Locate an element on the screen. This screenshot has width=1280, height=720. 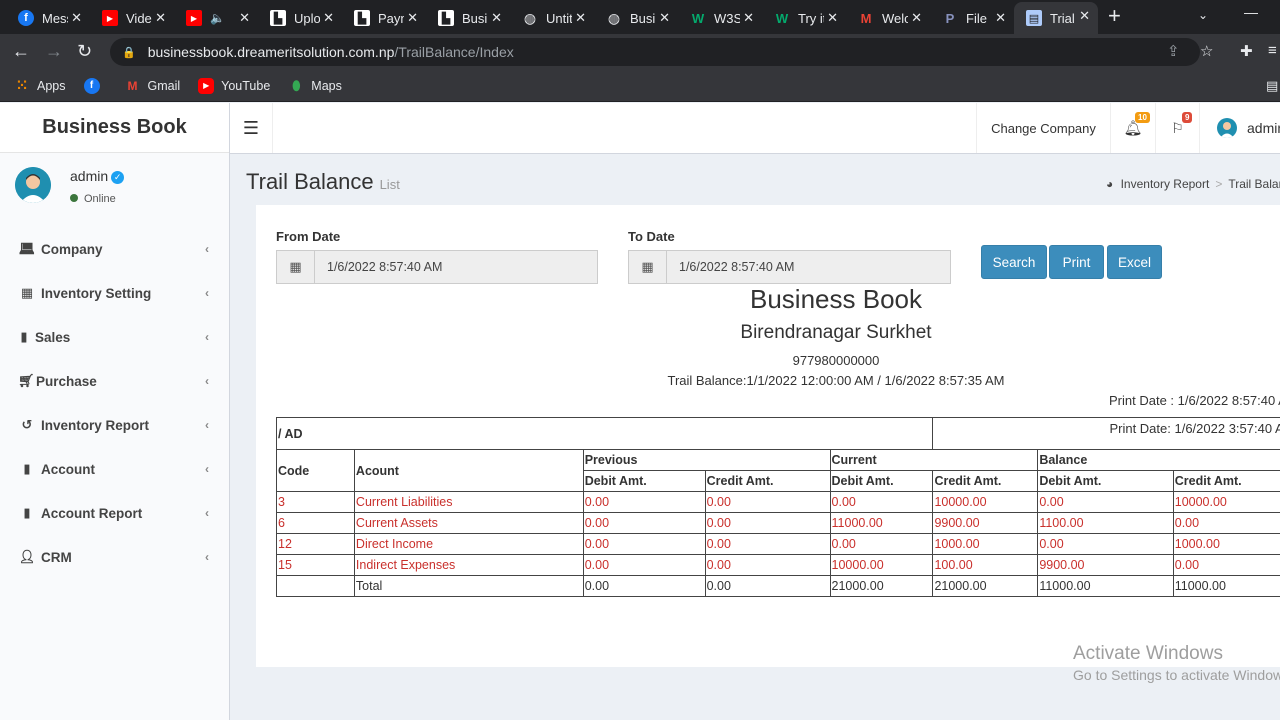
menu-icon: ≡ is located at coordinates (1272, 50).